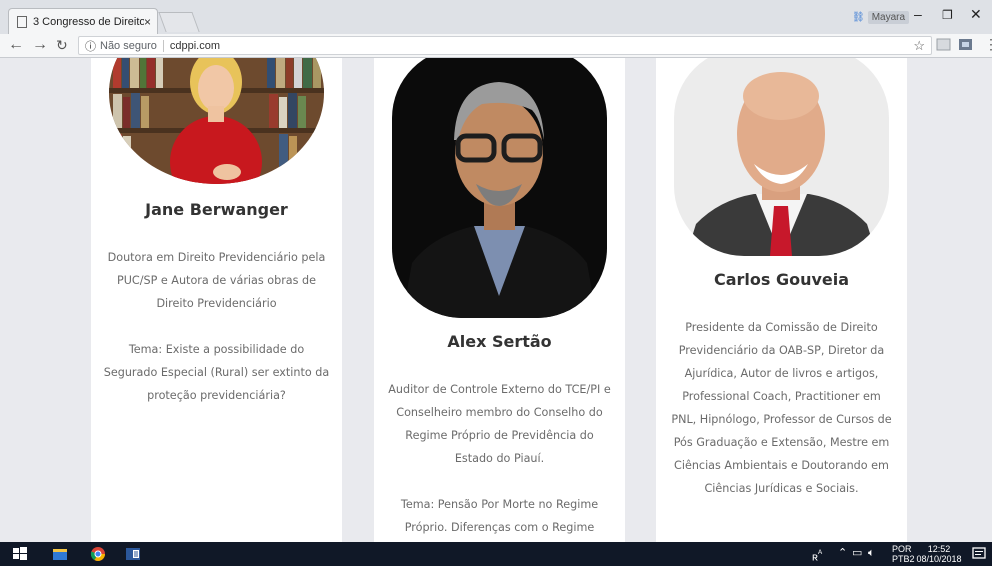 Image resolution: width=992 pixels, height=566 pixels. What do you see at coordinates (88, 21) in the screenshot?
I see `tab-title: 3 Congresso de Direito P` at bounding box center [88, 21].